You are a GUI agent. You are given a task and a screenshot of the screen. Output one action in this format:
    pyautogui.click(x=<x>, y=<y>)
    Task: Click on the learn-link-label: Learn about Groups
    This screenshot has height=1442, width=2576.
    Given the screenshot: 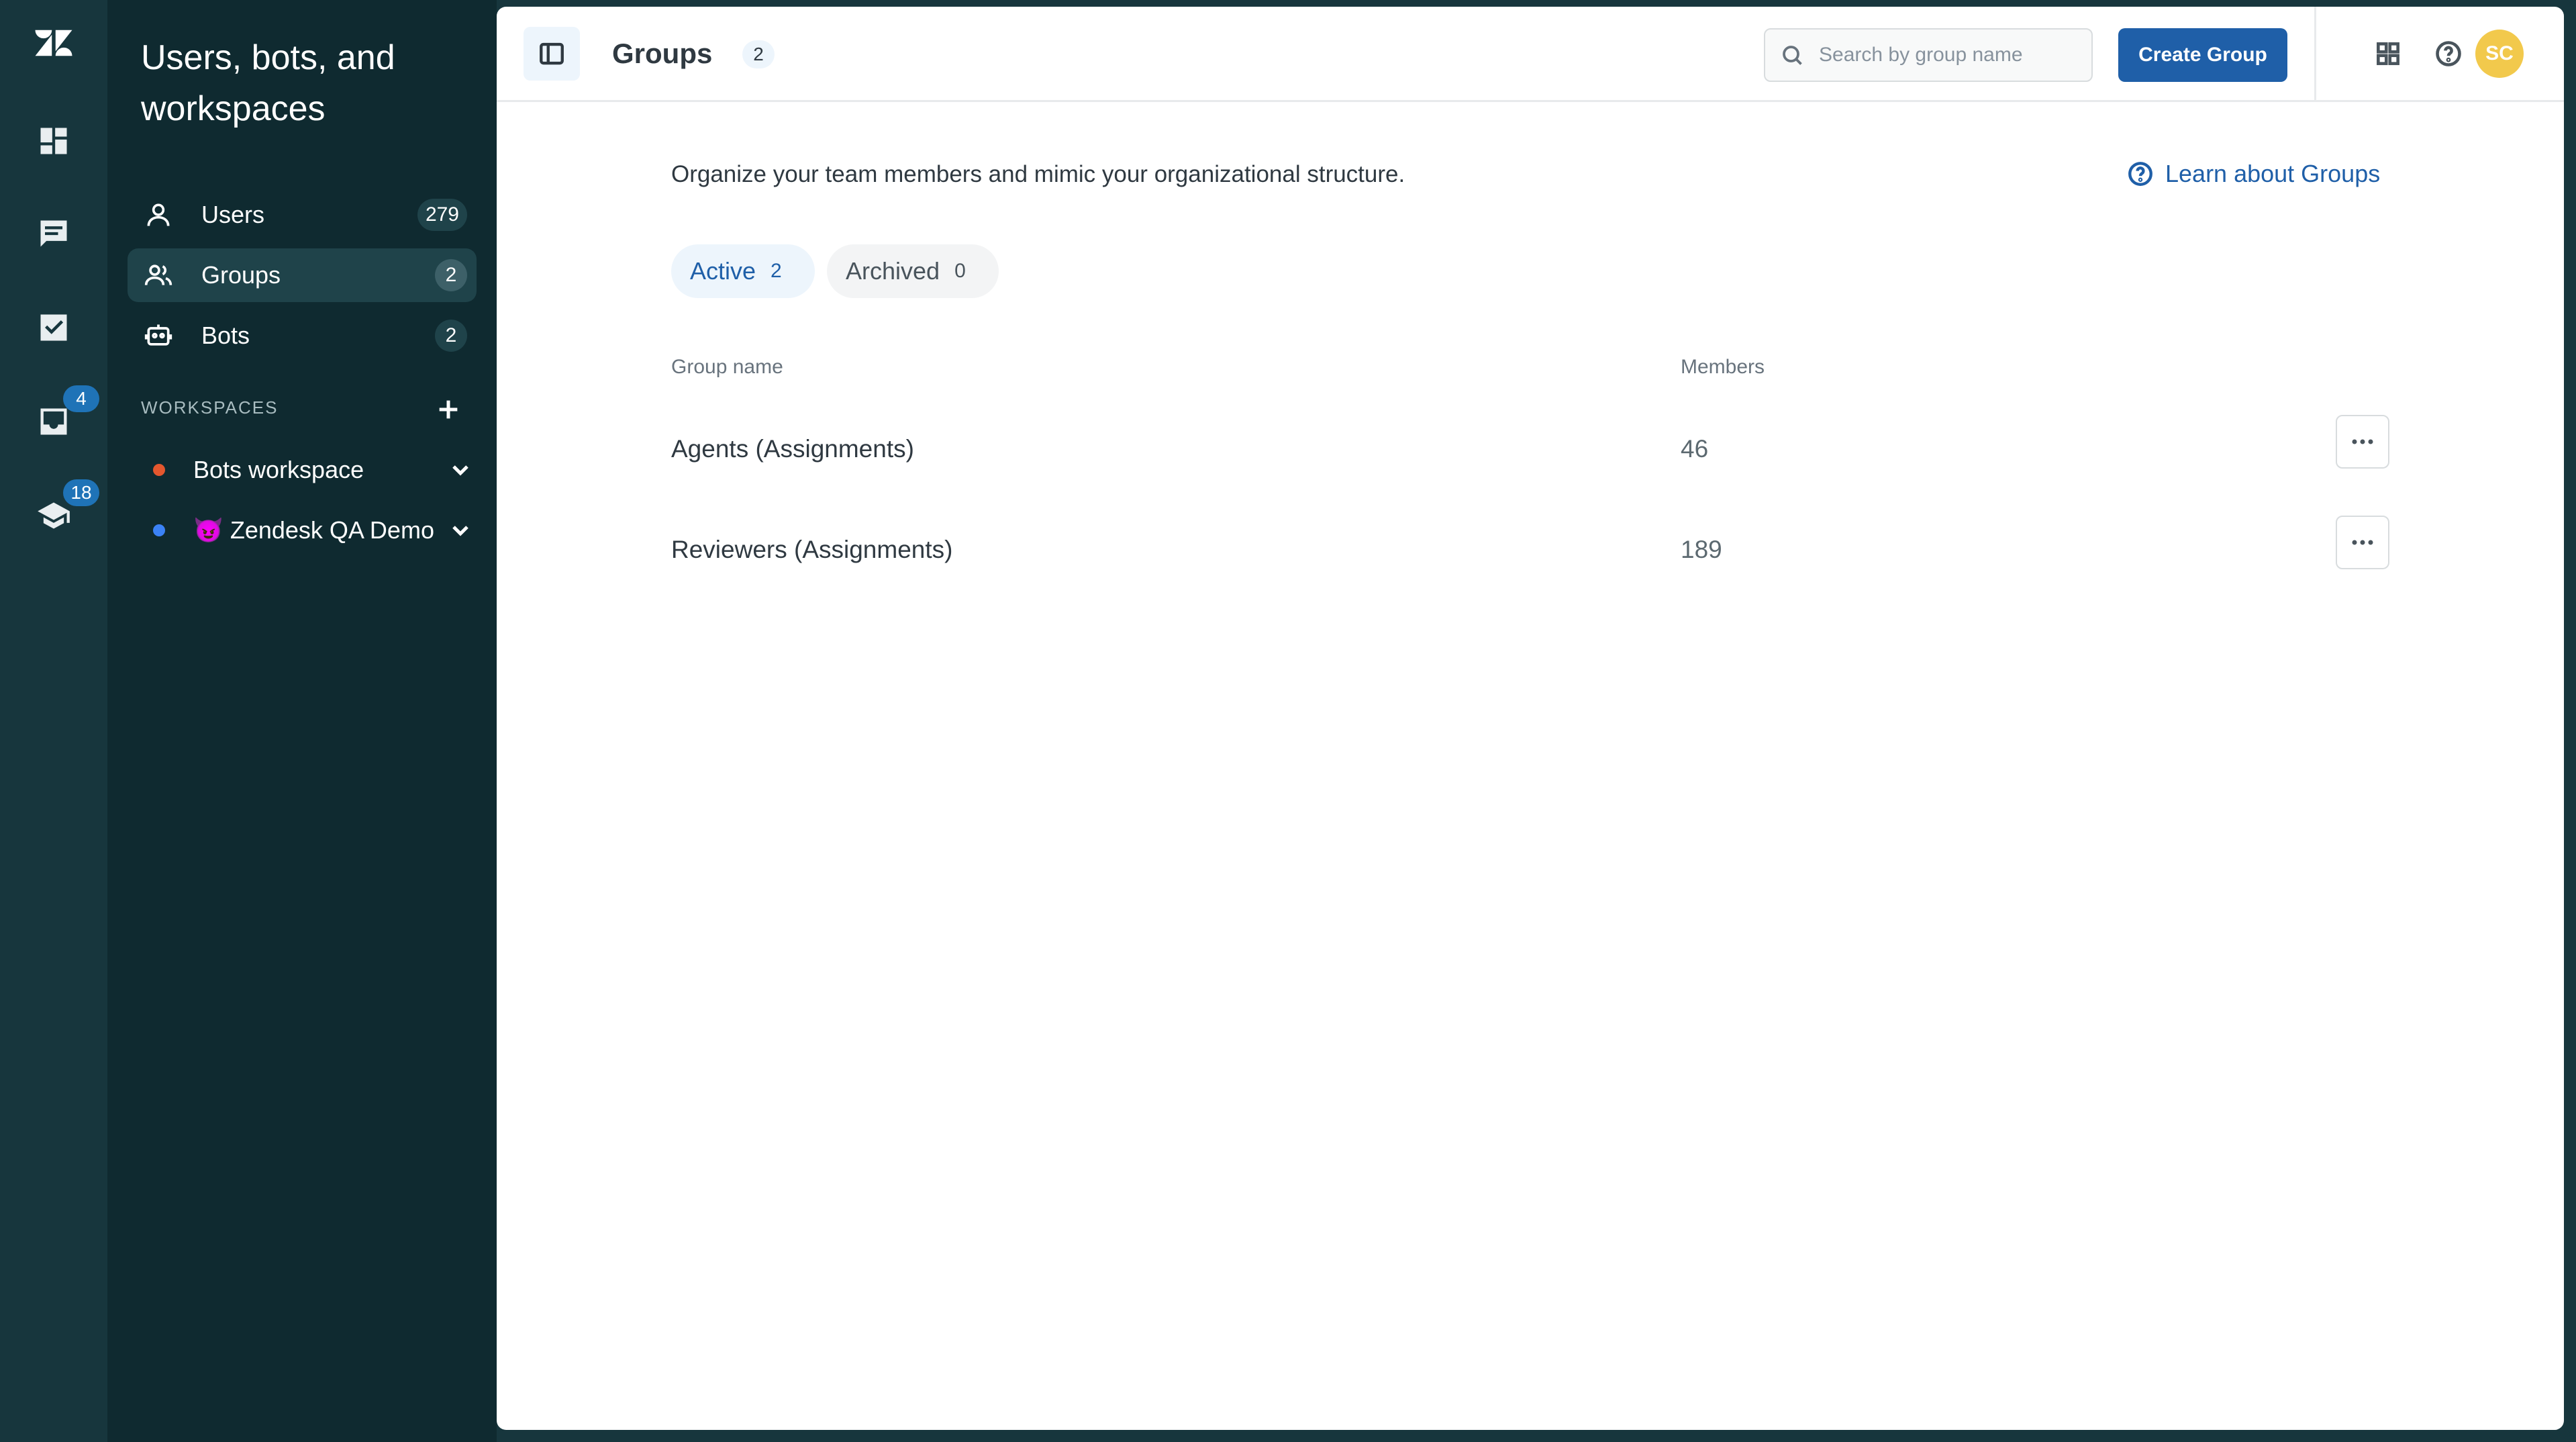 What is the action you would take?
    pyautogui.click(x=2273, y=173)
    